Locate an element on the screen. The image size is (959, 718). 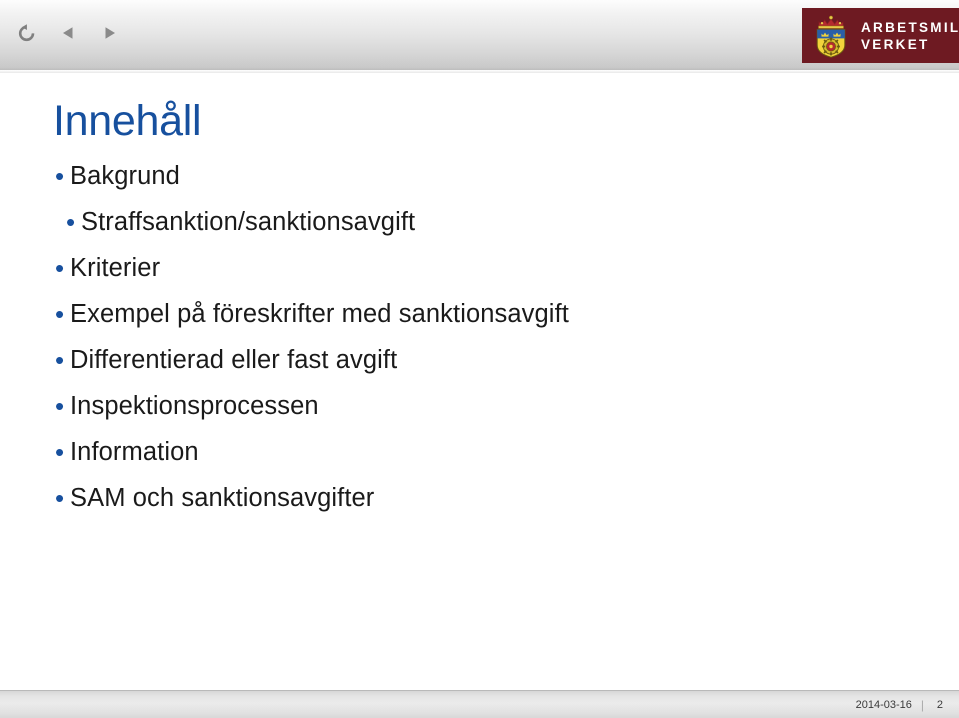
logo-wordmark-line1: ARBETSMILJÖ is located at coordinates (910, 27).